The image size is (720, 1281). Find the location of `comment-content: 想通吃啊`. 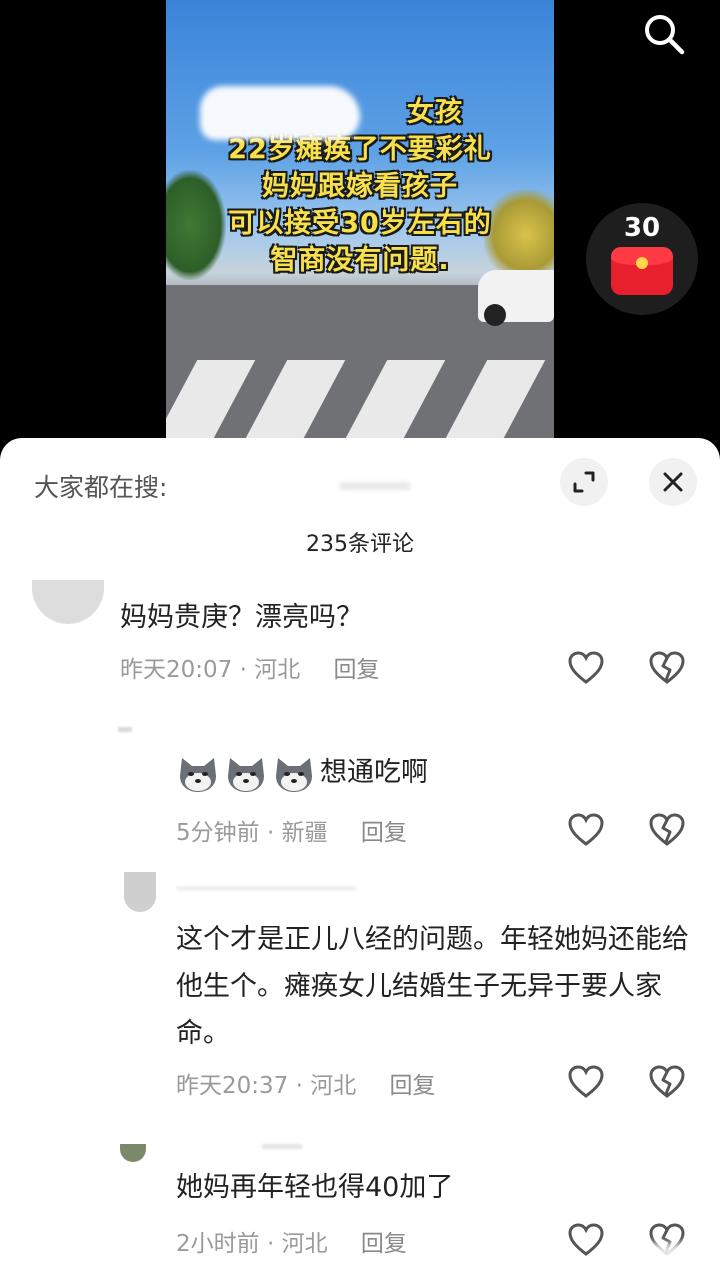

comment-content: 想通吃啊 is located at coordinates (426, 772).